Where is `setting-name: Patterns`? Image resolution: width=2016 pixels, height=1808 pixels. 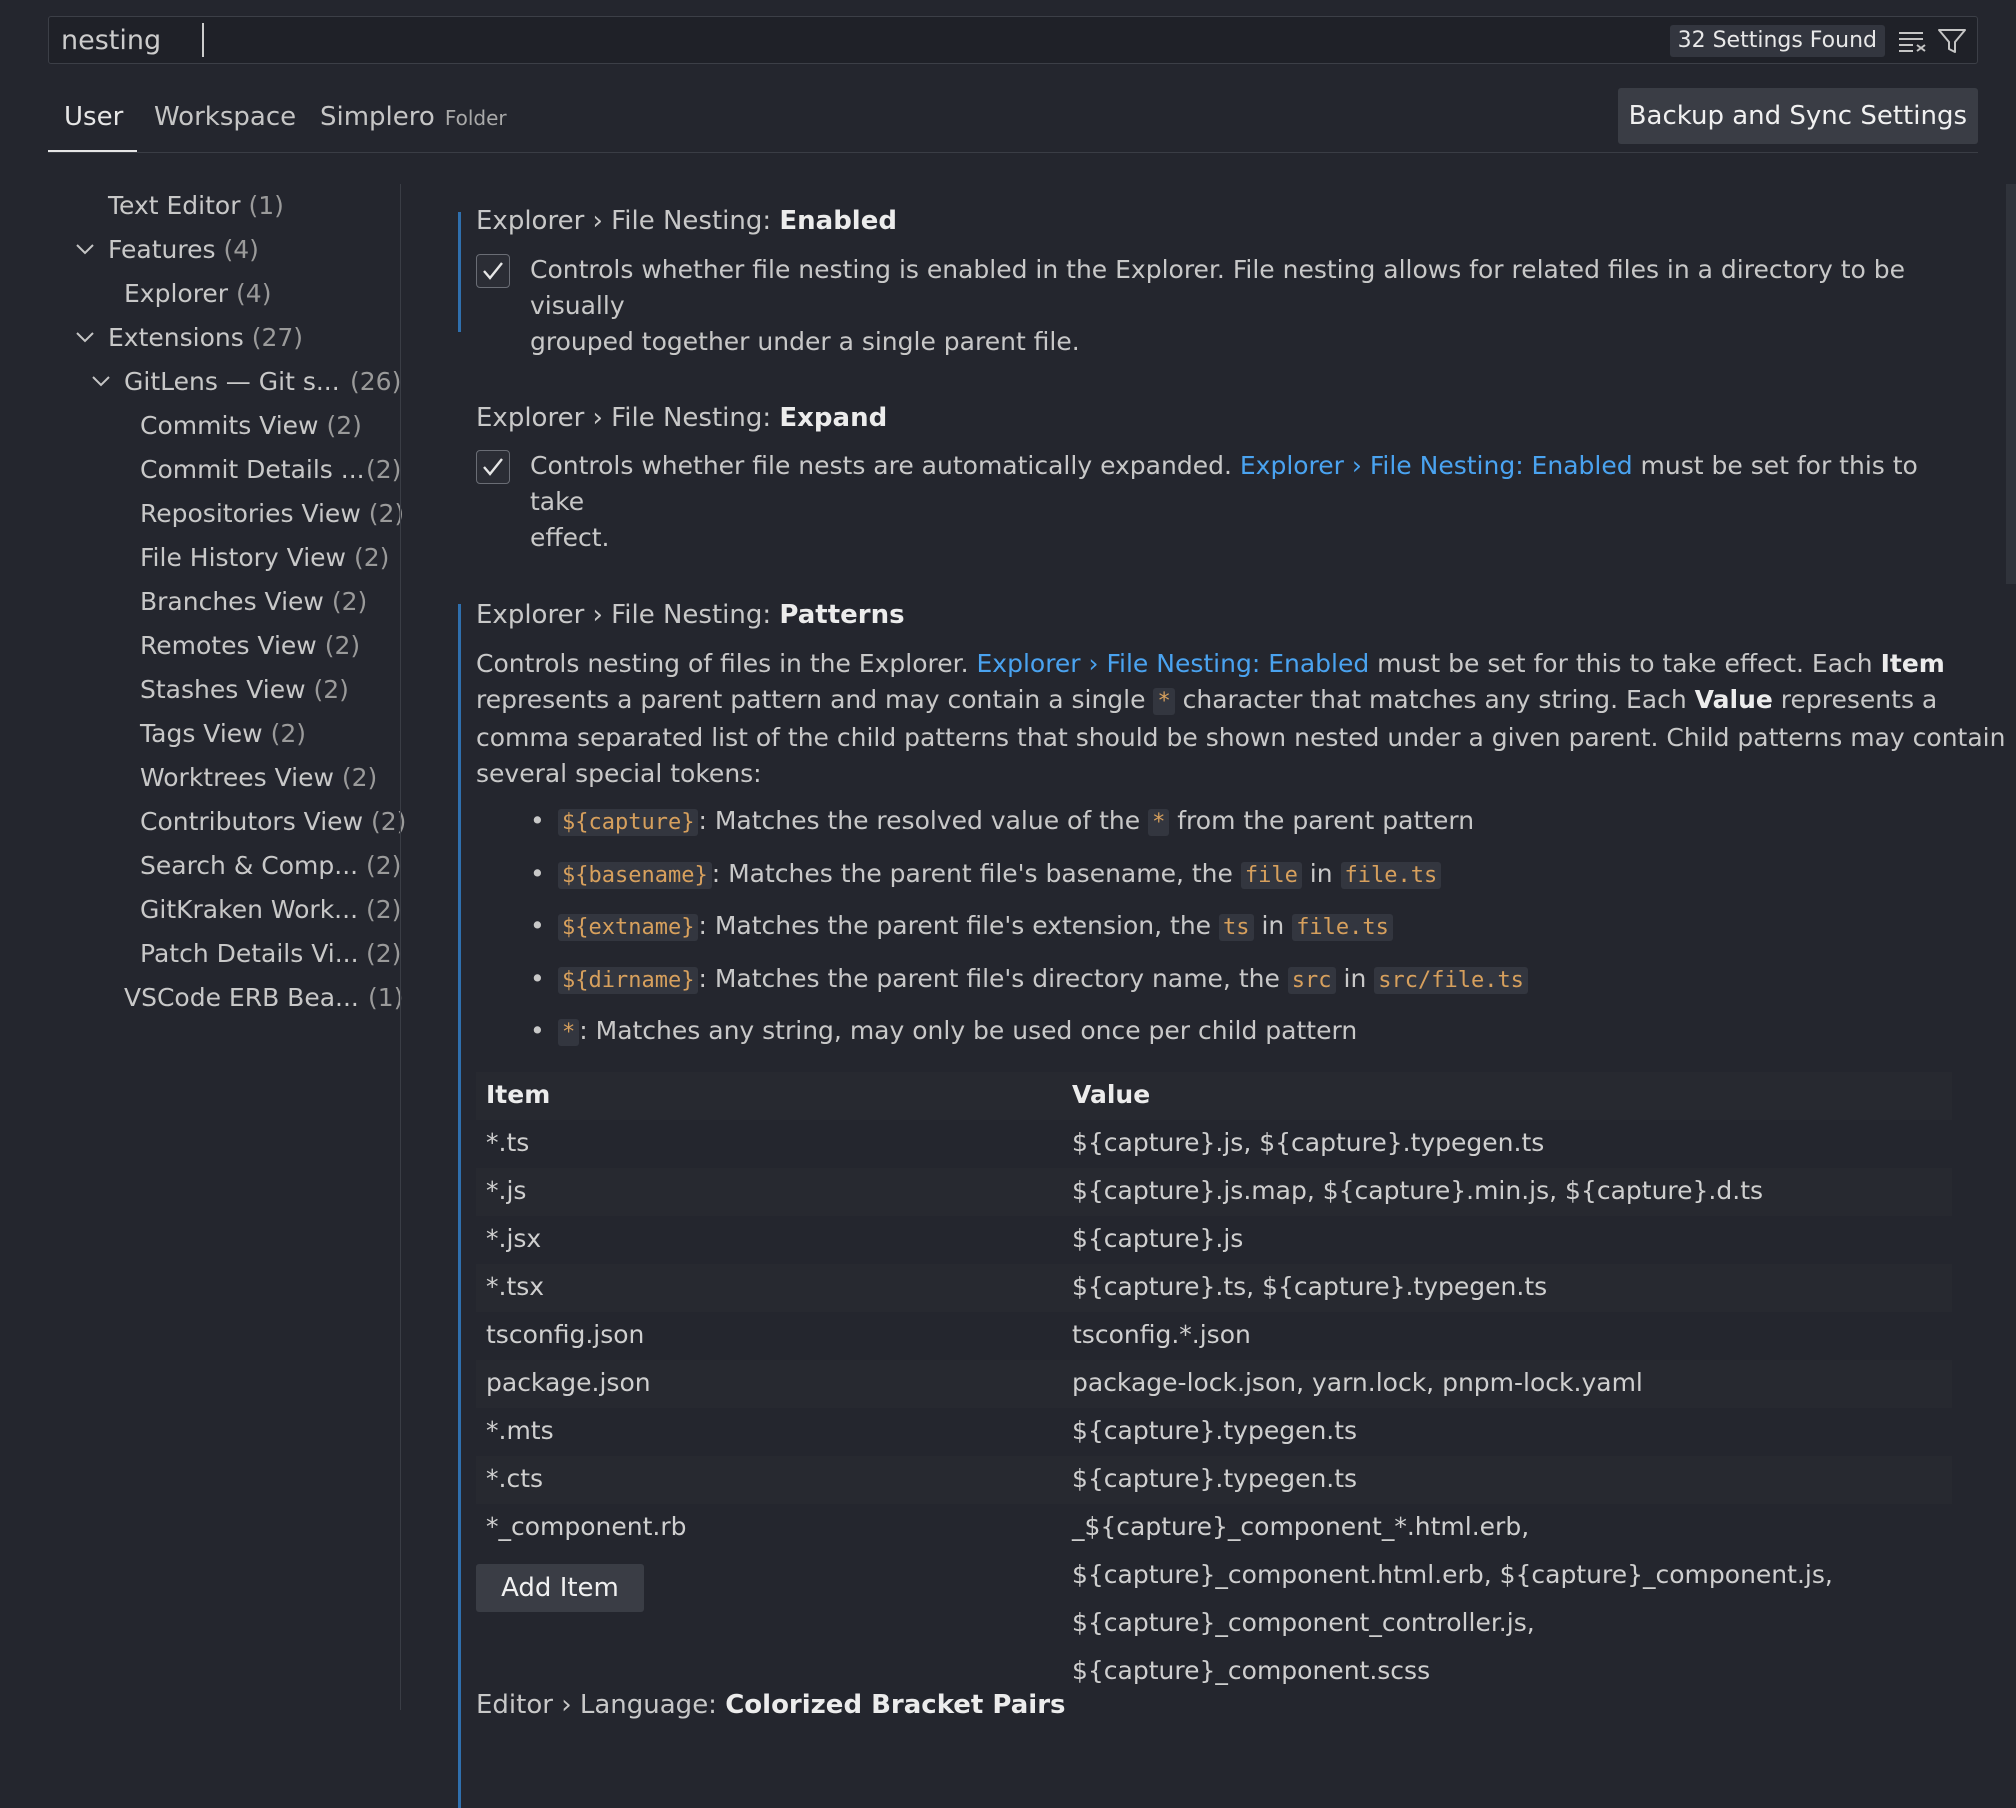 setting-name: Patterns is located at coordinates (842, 615).